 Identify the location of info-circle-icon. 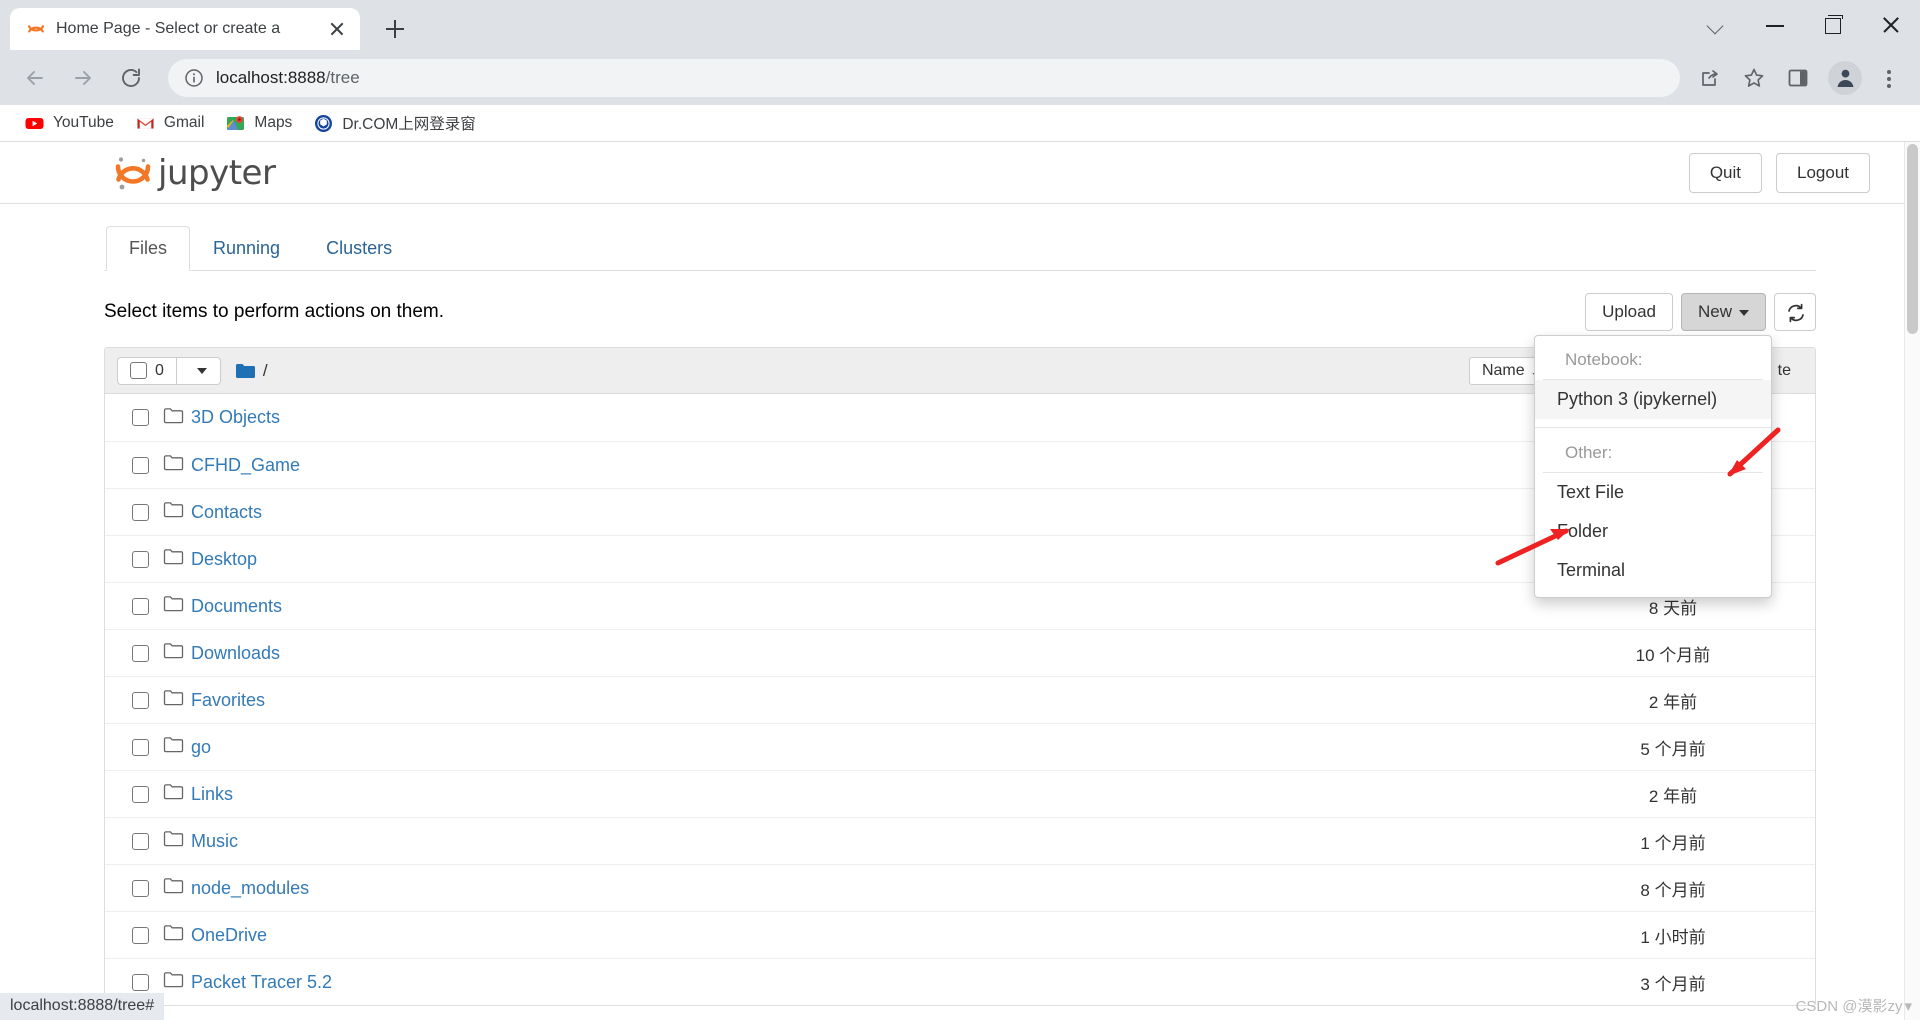
(194, 78).